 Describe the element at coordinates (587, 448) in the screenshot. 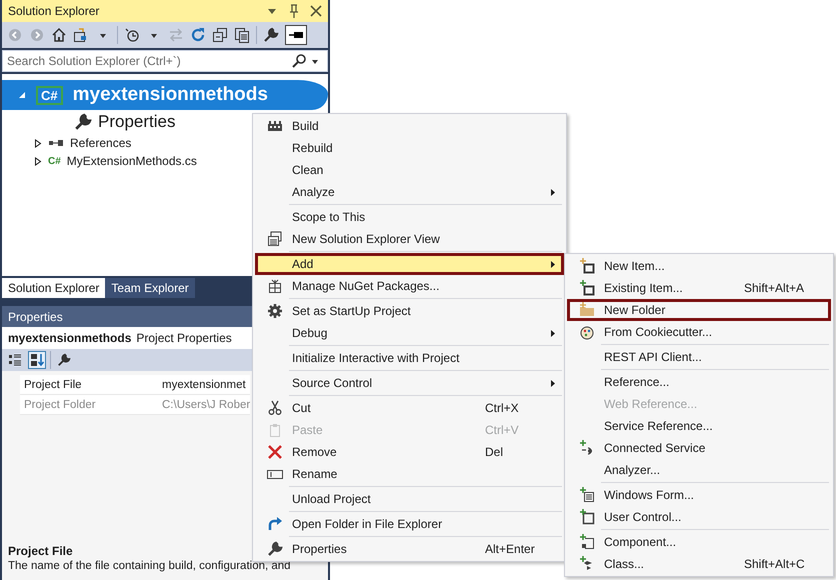

I see `connected-service-icon` at that location.